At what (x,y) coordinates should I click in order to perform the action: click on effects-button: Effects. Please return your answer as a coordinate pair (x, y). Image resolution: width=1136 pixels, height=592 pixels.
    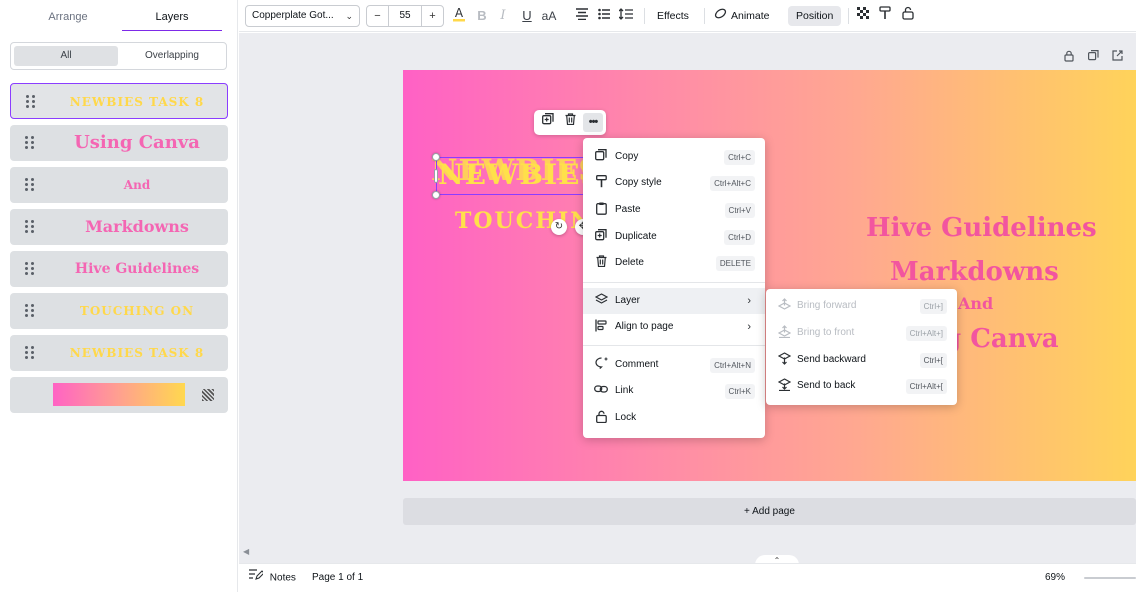
    Looking at the image, I should click on (673, 16).